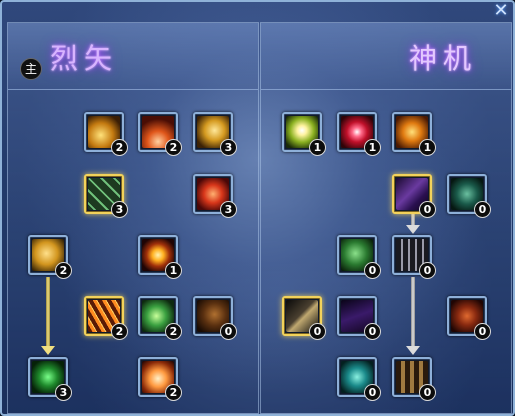 This screenshot has width=515, height=416. What do you see at coordinates (133, 56) in the screenshot?
I see `left-tree-header` at bounding box center [133, 56].